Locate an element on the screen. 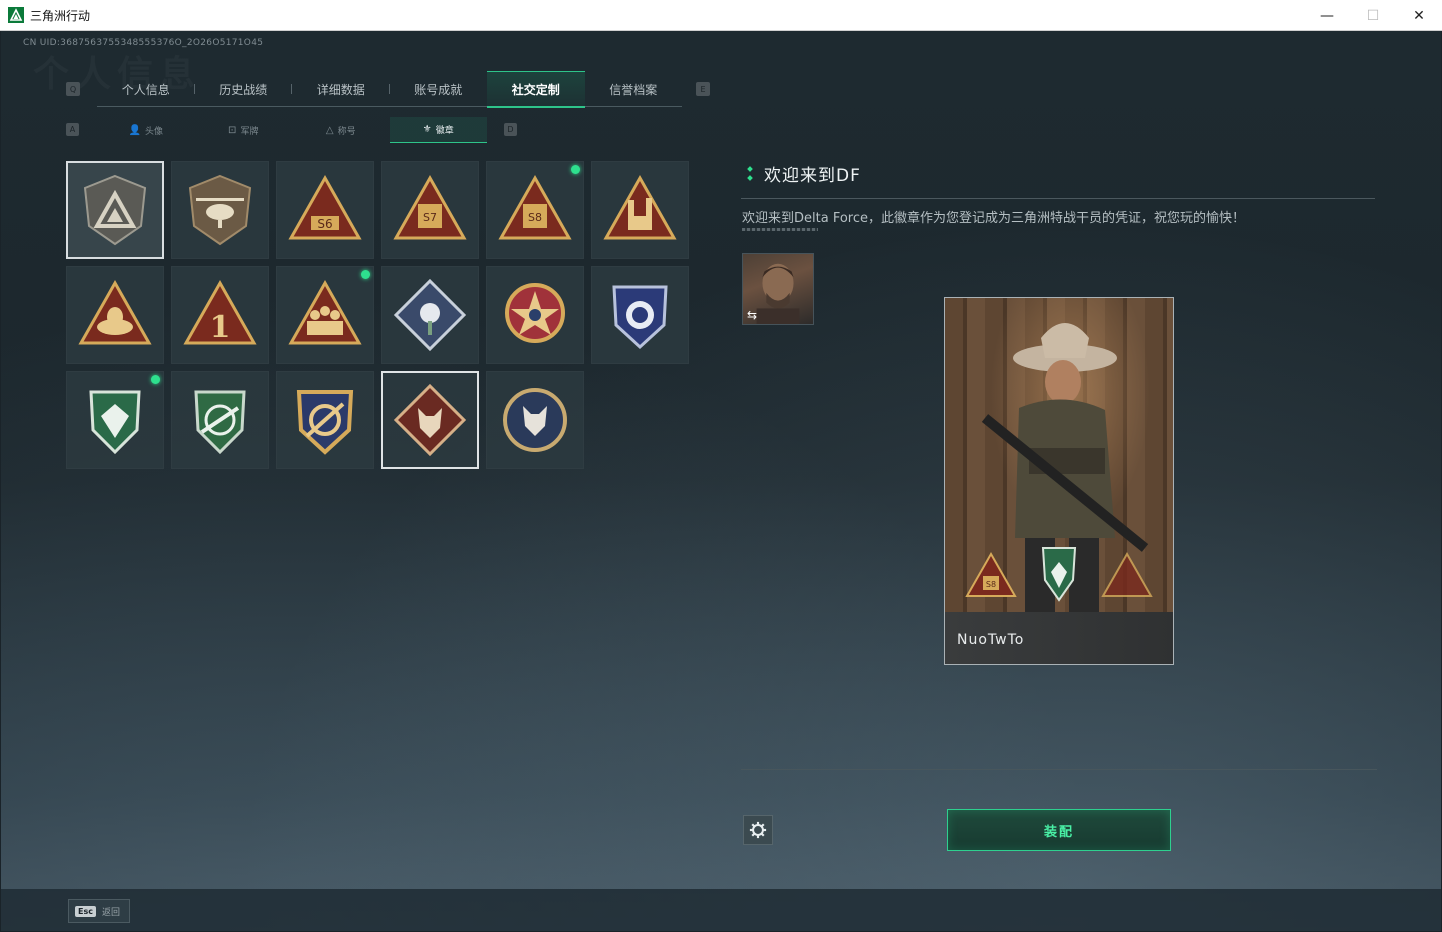 Image resolution: width=1442 pixels, height=932 pixels. badge-star-compass is located at coordinates (535, 315).